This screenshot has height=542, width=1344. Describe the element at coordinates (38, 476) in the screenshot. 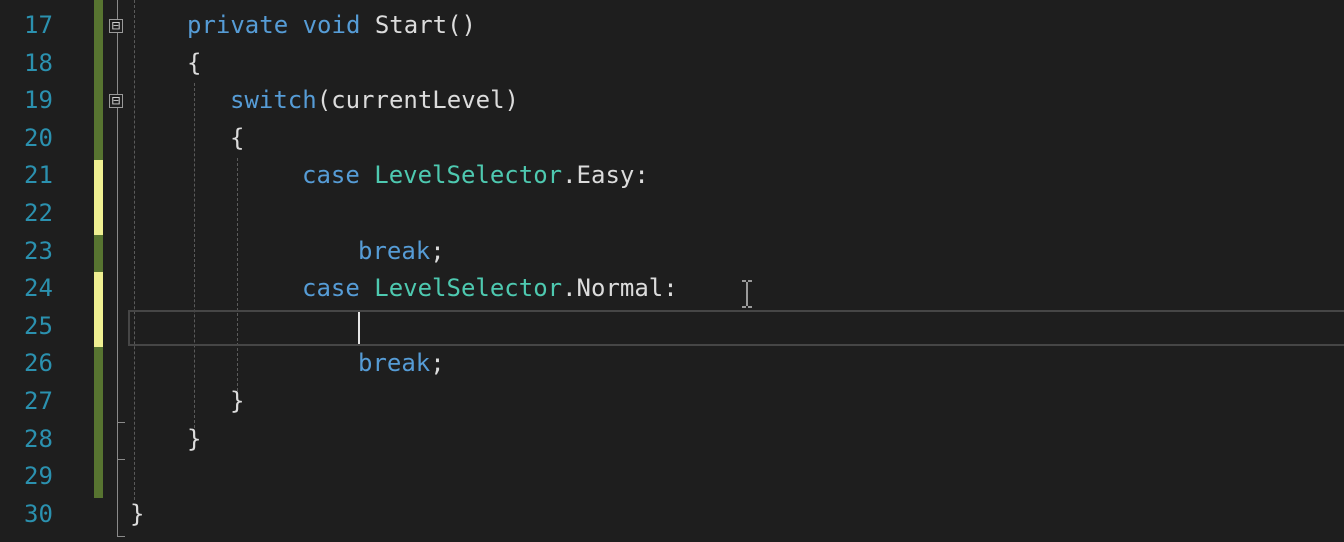

I see `line-number-29: 29` at that location.